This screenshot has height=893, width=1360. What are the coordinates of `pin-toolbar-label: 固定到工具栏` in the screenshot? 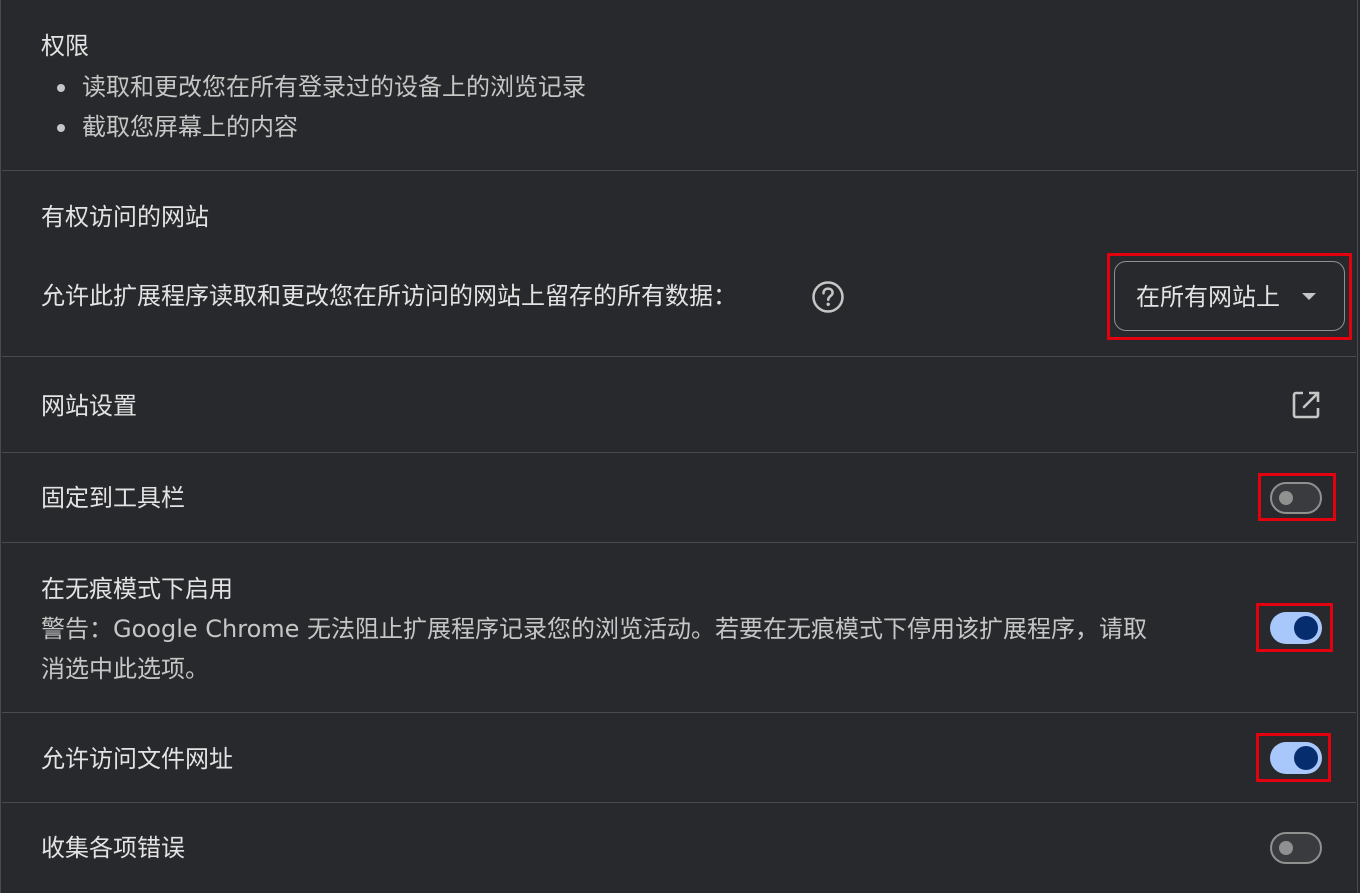 It's located at (113, 498).